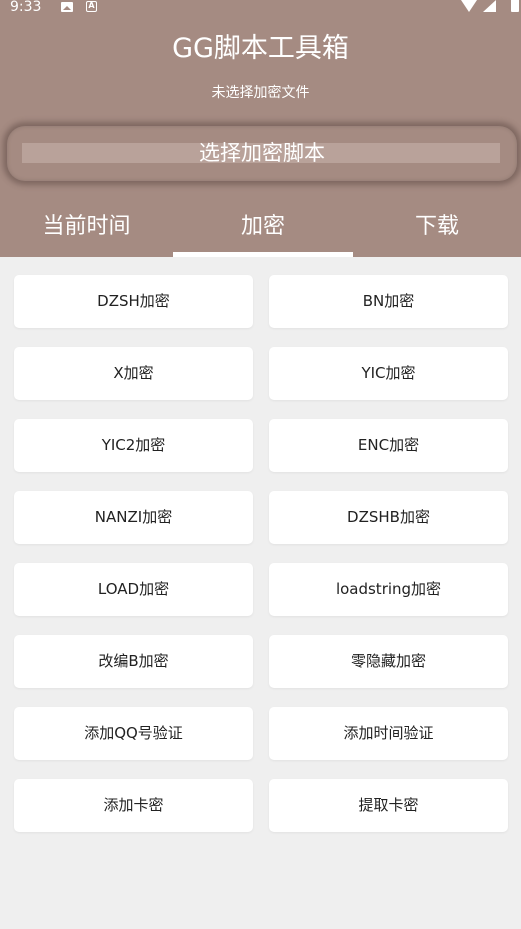 This screenshot has height=929, width=521. Describe the element at coordinates (133, 661) in the screenshot. I see `modified-b-encrypt-button: 改编B加密` at that location.